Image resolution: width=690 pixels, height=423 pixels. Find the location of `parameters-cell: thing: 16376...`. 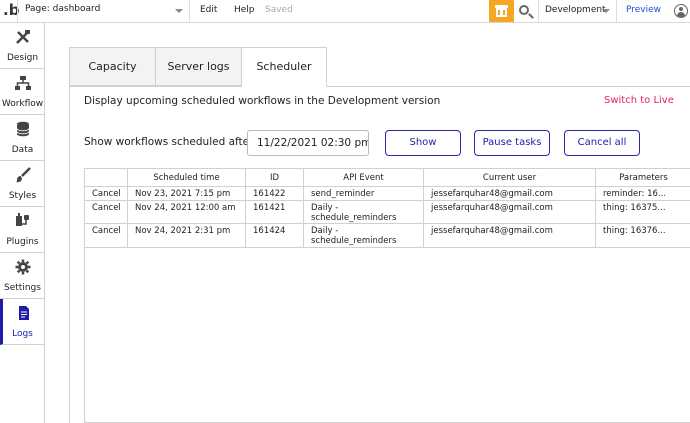

parameters-cell: thing: 16376... is located at coordinates (634, 231).